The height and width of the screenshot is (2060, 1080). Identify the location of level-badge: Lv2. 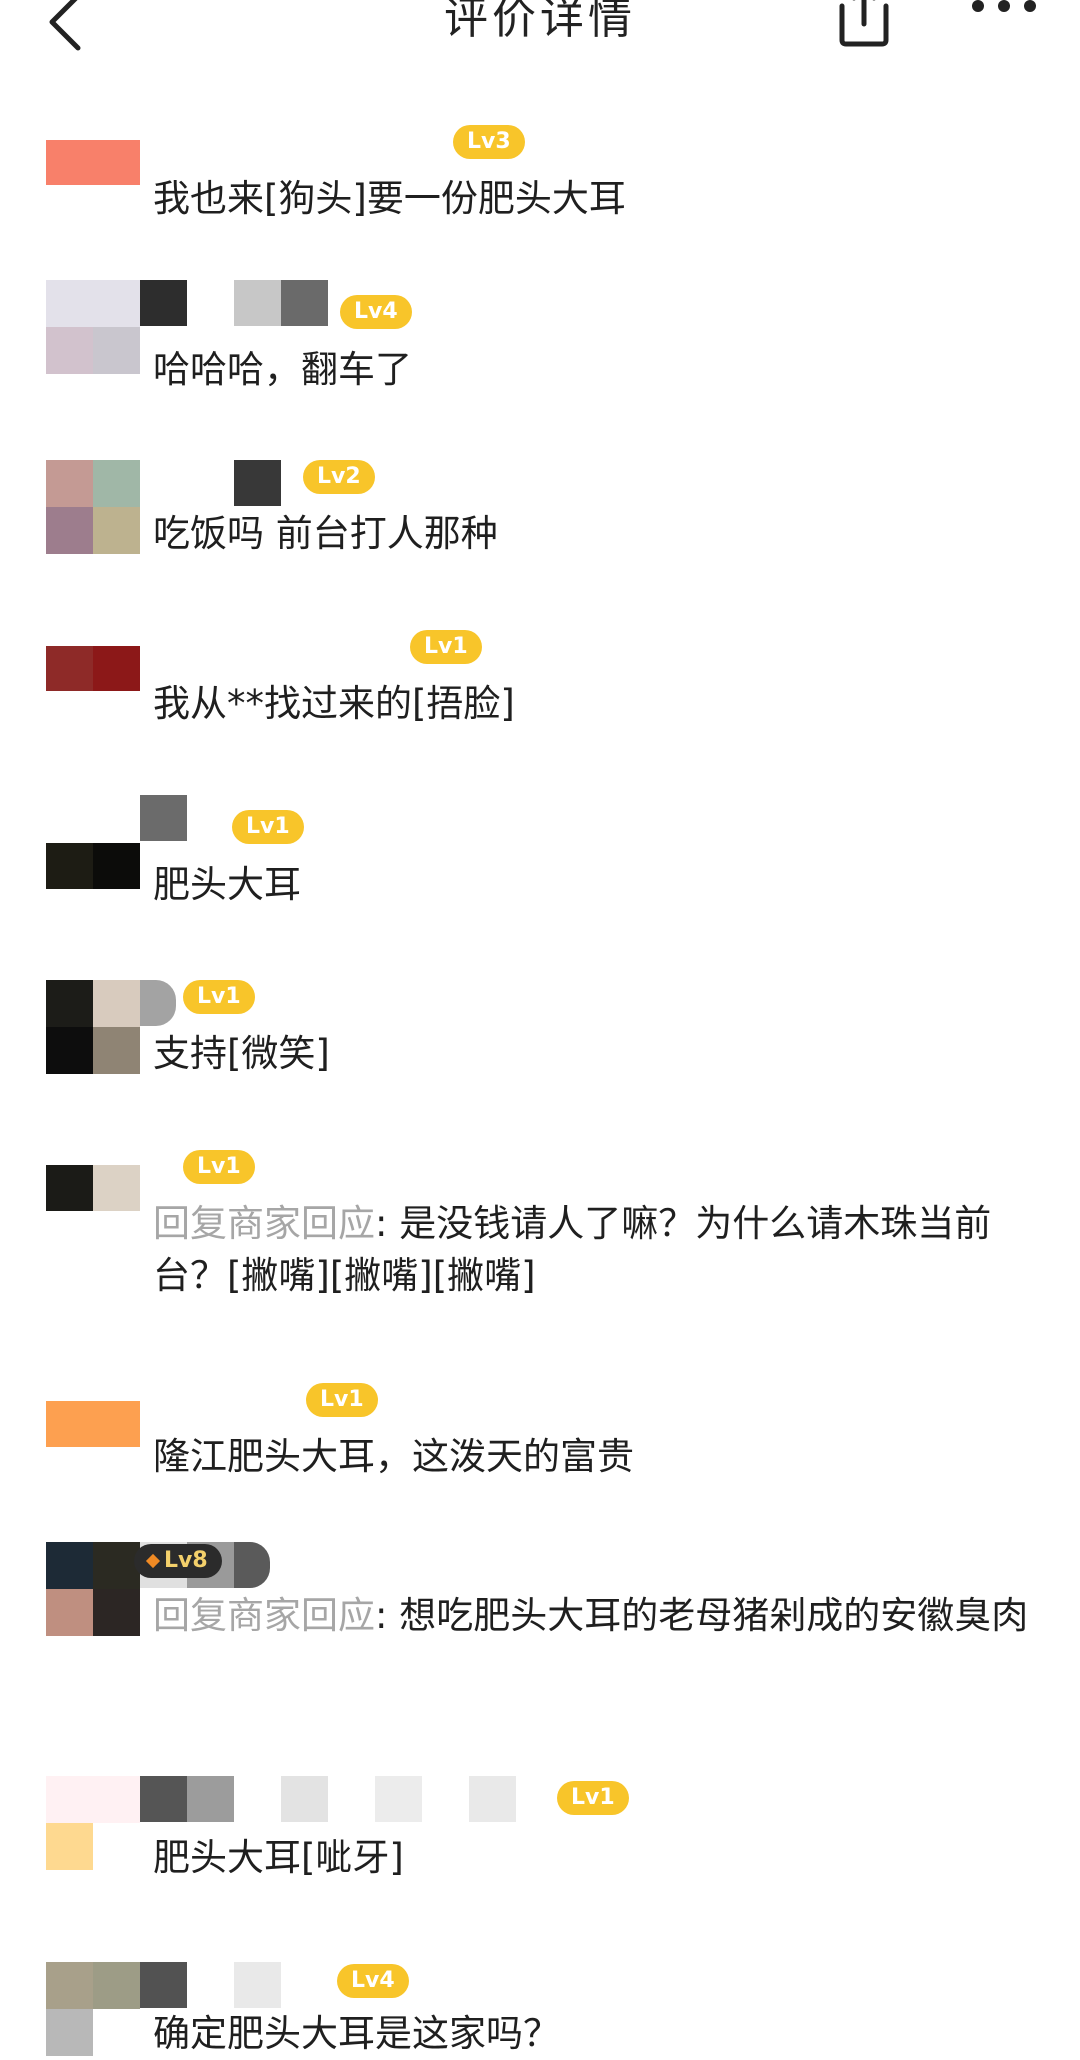
(339, 477).